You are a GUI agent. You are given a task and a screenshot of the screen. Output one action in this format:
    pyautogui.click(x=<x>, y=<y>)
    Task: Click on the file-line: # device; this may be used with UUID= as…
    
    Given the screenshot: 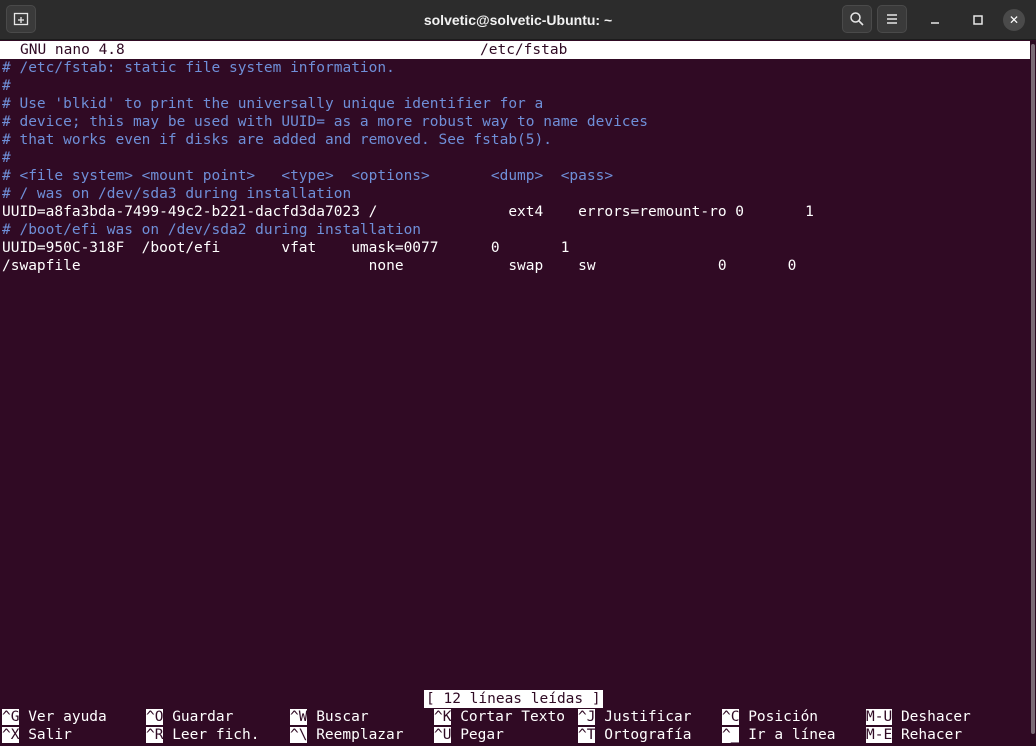 What is the action you would take?
    pyautogui.click(x=325, y=122)
    